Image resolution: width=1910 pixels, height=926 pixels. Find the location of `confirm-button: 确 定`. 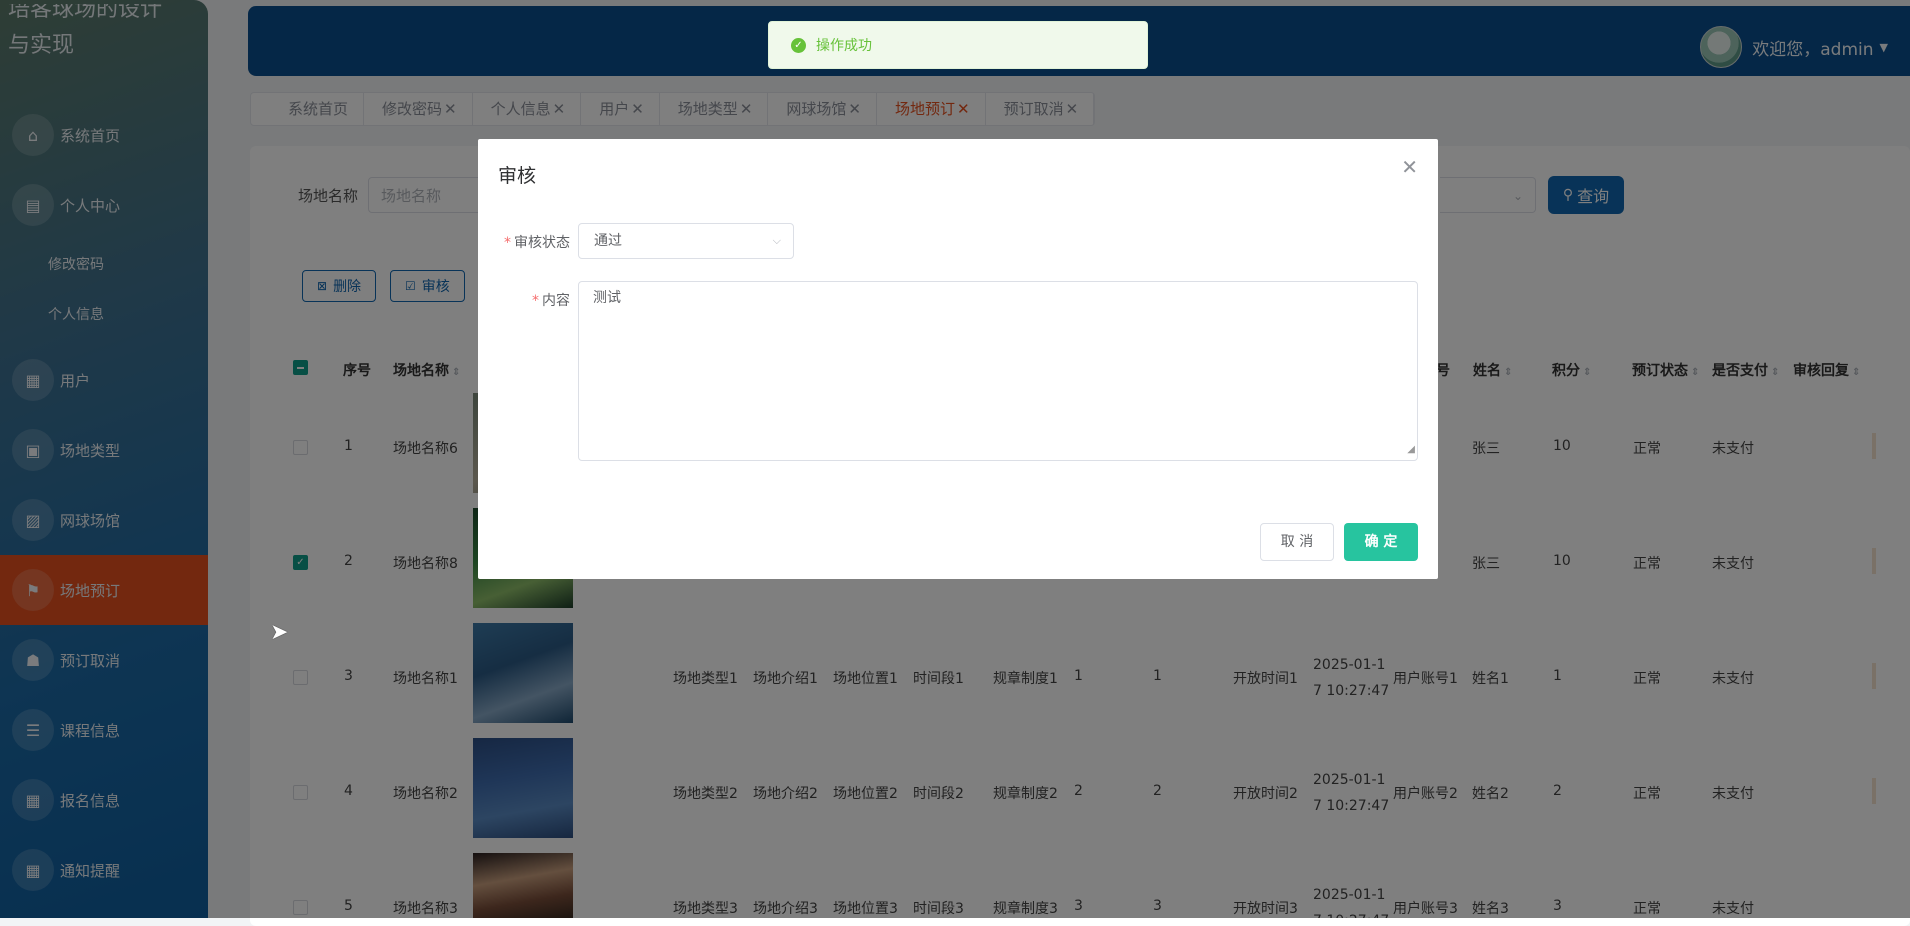

confirm-button: 确 定 is located at coordinates (1381, 542).